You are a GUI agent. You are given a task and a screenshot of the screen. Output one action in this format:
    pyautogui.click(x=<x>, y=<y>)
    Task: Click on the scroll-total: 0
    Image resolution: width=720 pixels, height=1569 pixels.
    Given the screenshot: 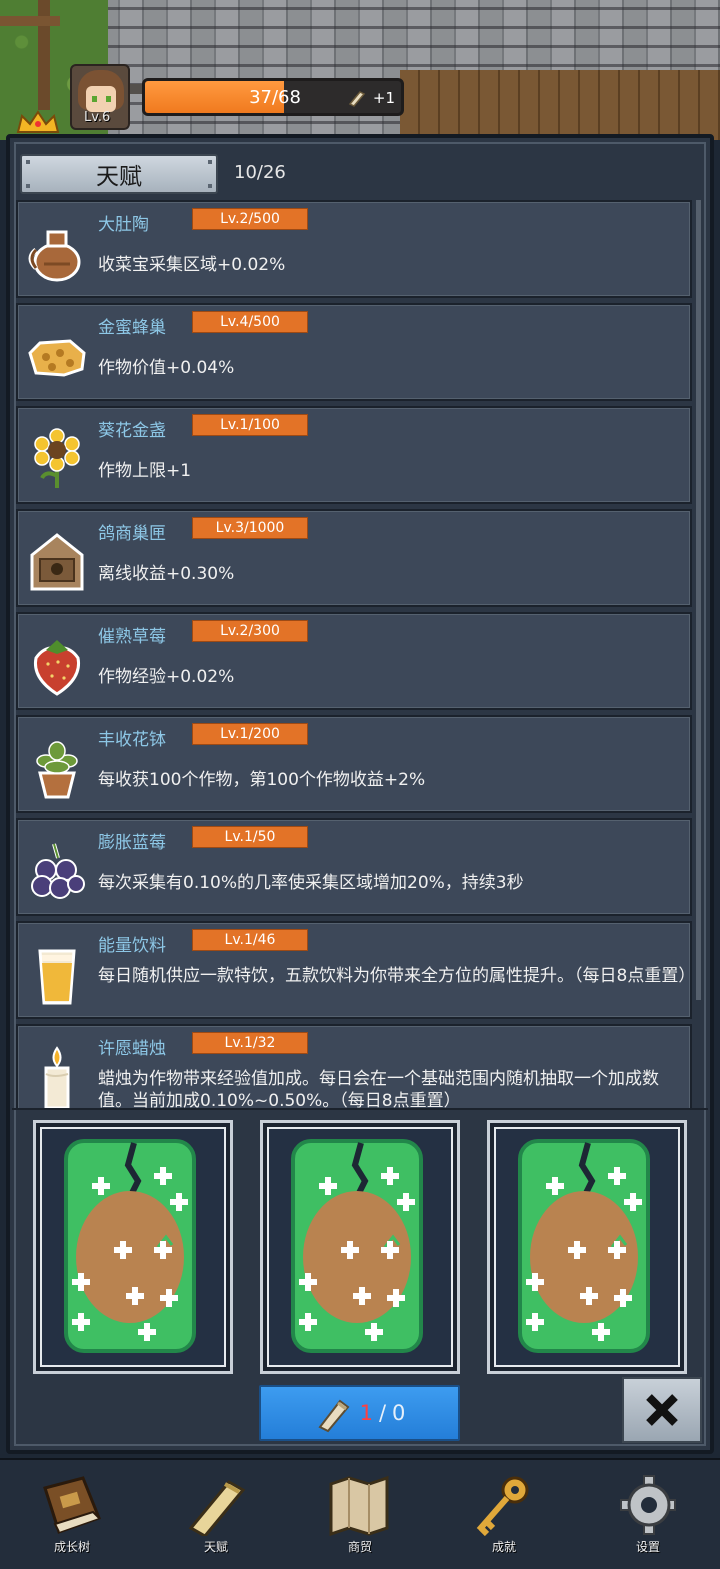 What is the action you would take?
    pyautogui.click(x=399, y=1413)
    